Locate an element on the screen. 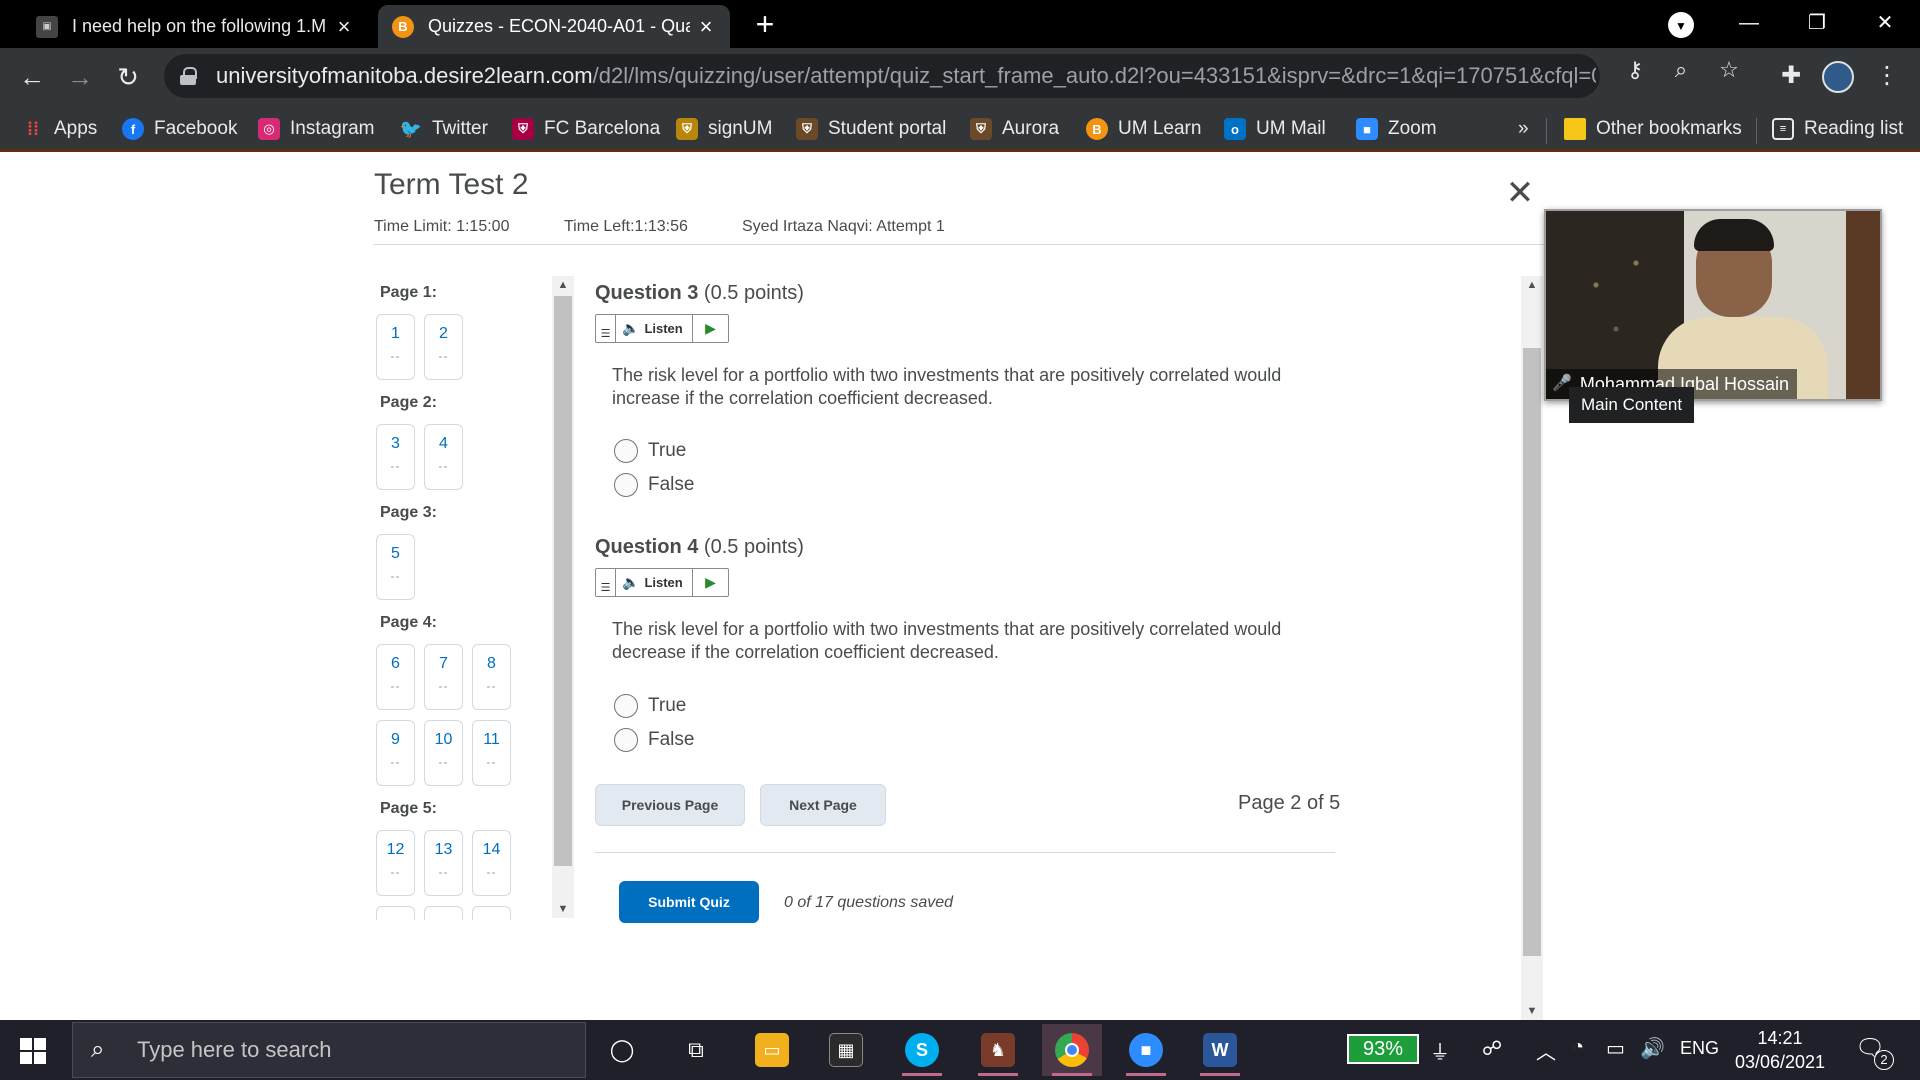  next-page-button: Next Page is located at coordinates (823, 805).